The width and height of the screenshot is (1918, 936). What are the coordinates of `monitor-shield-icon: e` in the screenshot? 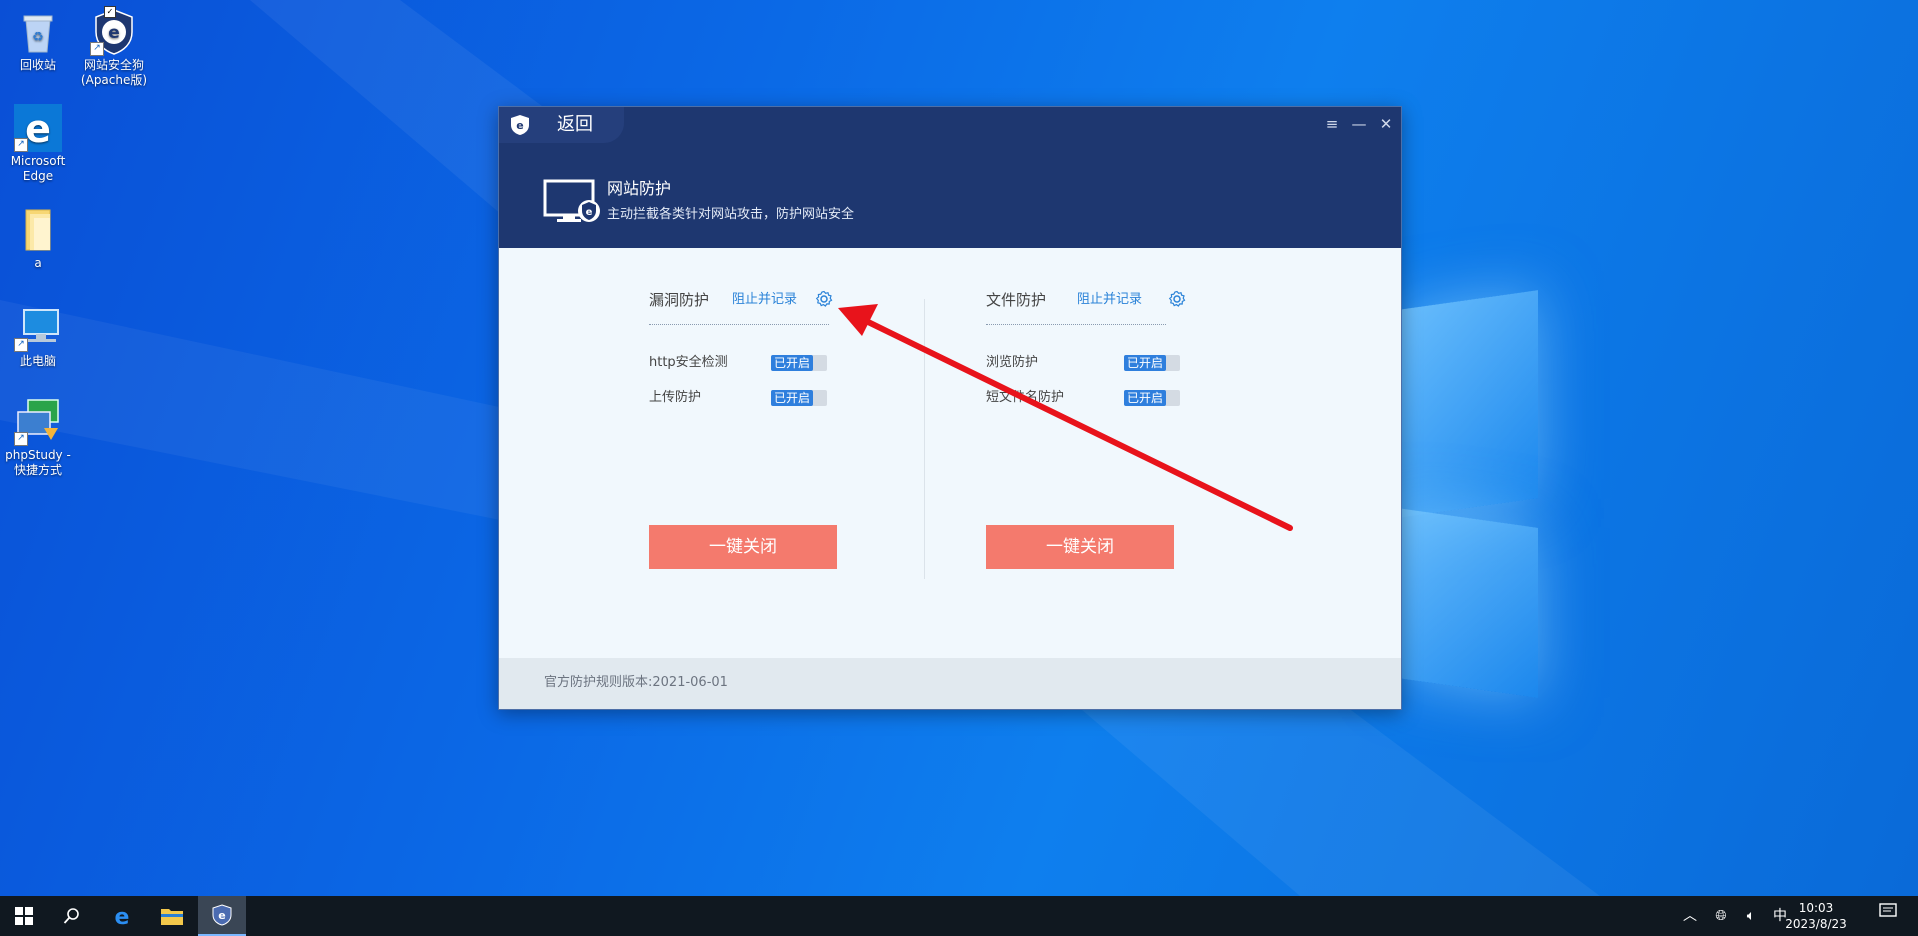 It's located at (571, 200).